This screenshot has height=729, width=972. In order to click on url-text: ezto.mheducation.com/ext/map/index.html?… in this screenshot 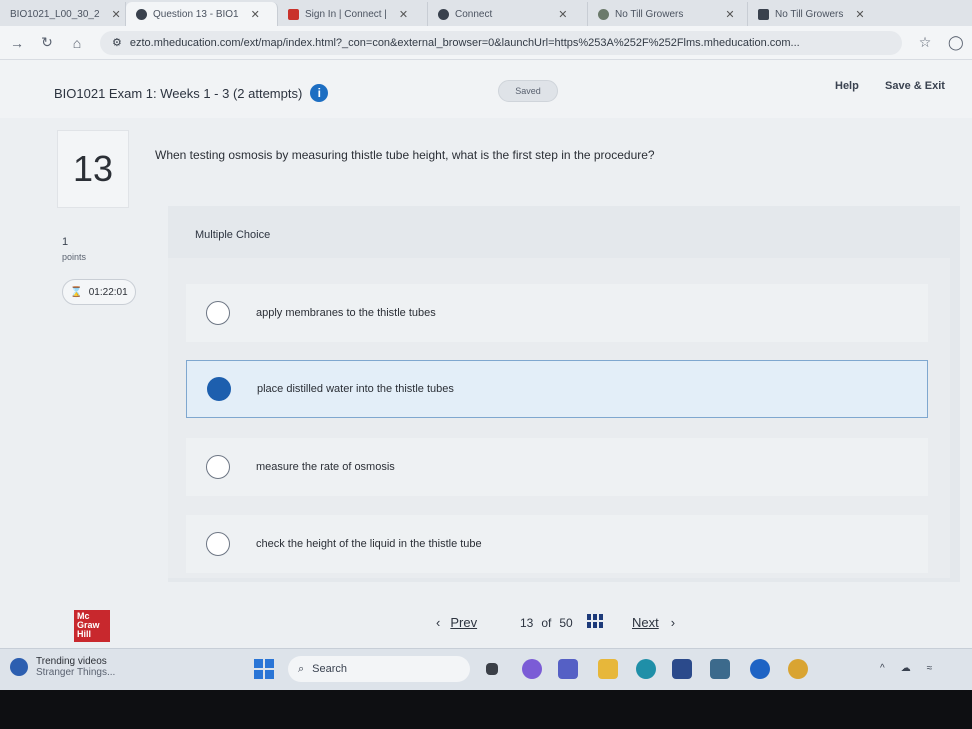, I will do `click(464, 42)`.